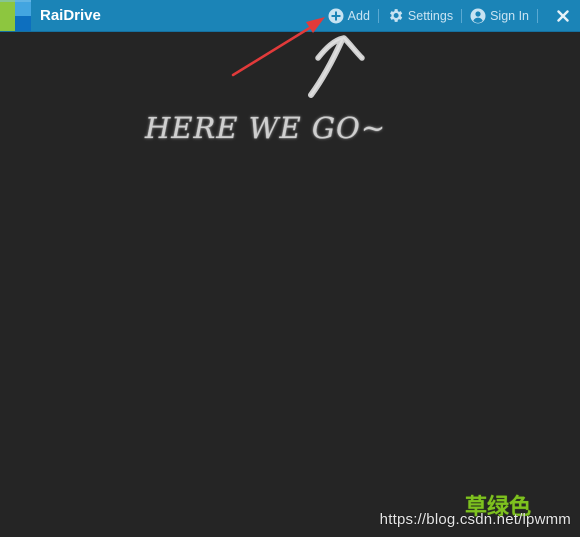  What do you see at coordinates (336, 66) in the screenshot?
I see `chalk-arrow-annotation` at bounding box center [336, 66].